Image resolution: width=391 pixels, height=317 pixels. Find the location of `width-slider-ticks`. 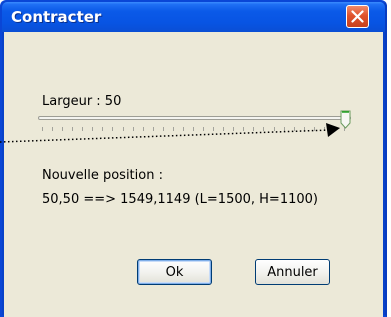

width-slider-ticks is located at coordinates (197, 131).